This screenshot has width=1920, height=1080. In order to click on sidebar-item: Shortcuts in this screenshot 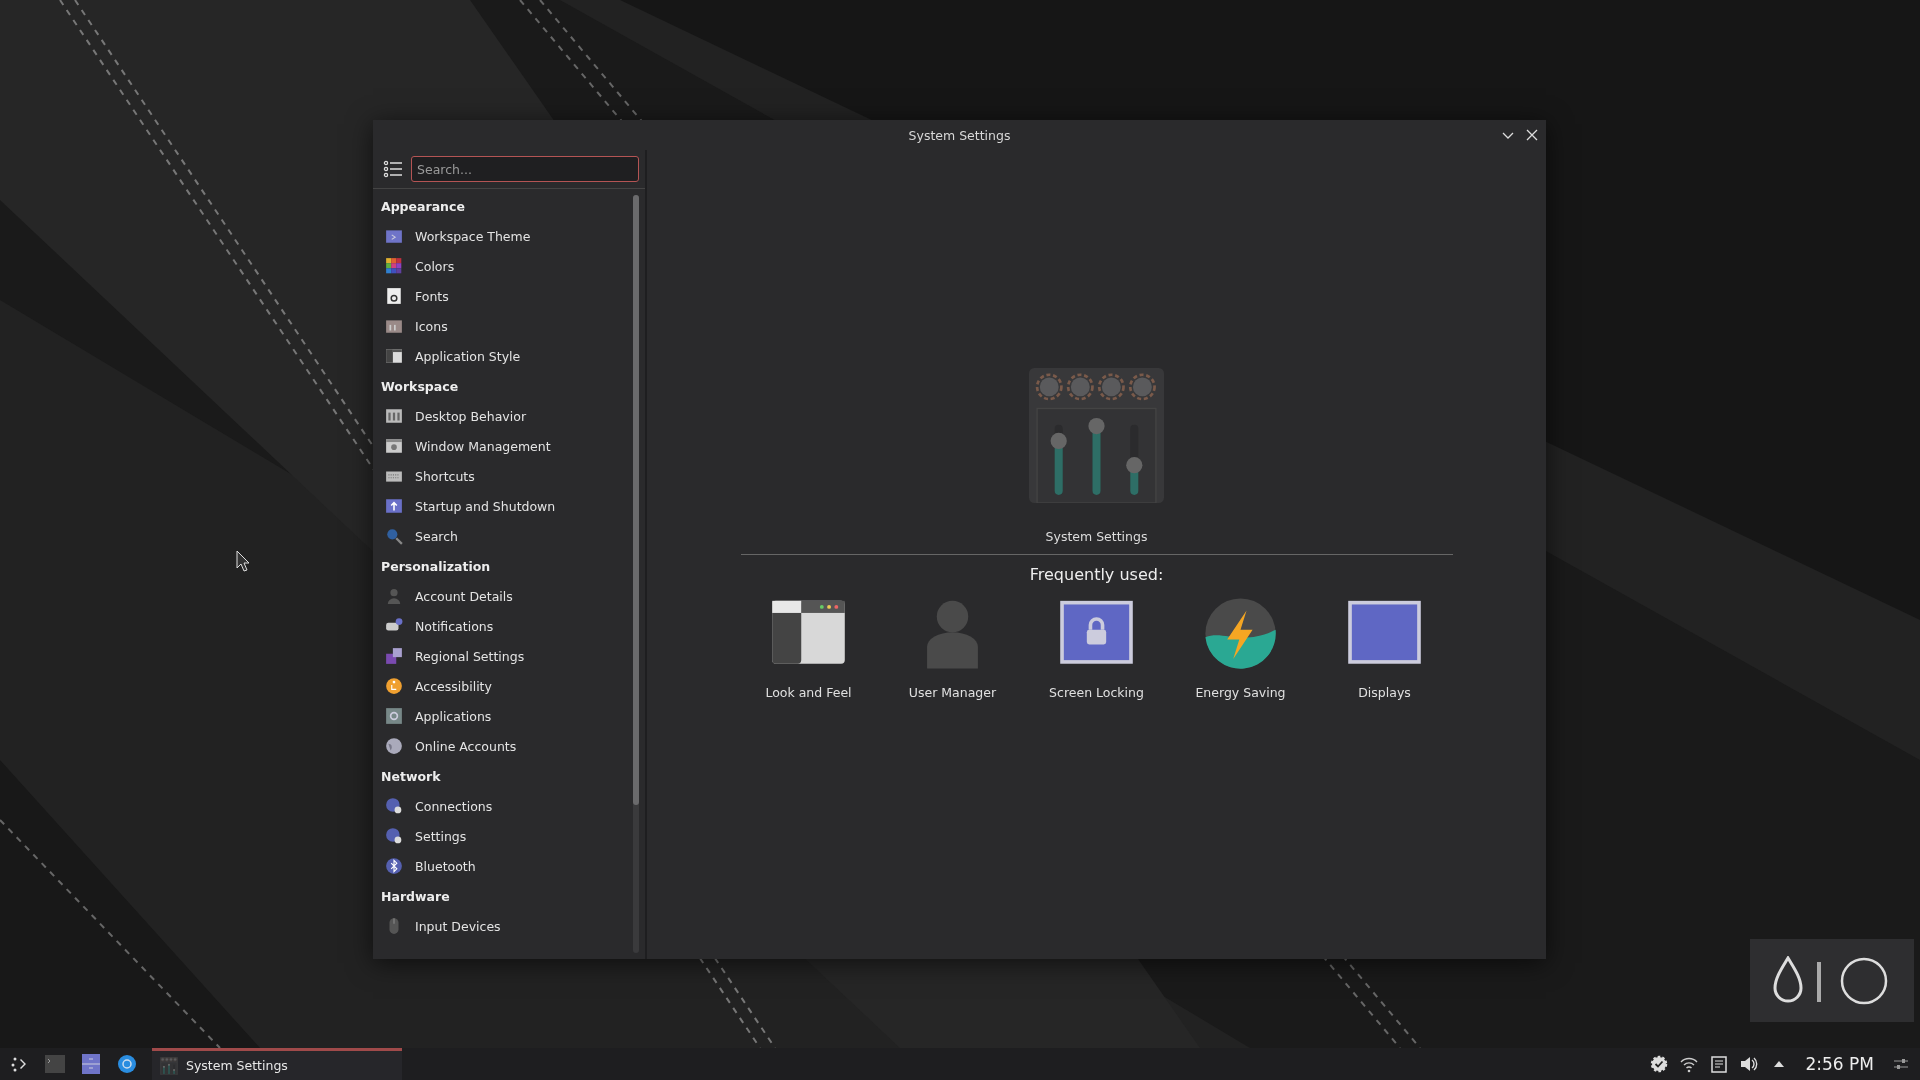, I will do `click(503, 476)`.